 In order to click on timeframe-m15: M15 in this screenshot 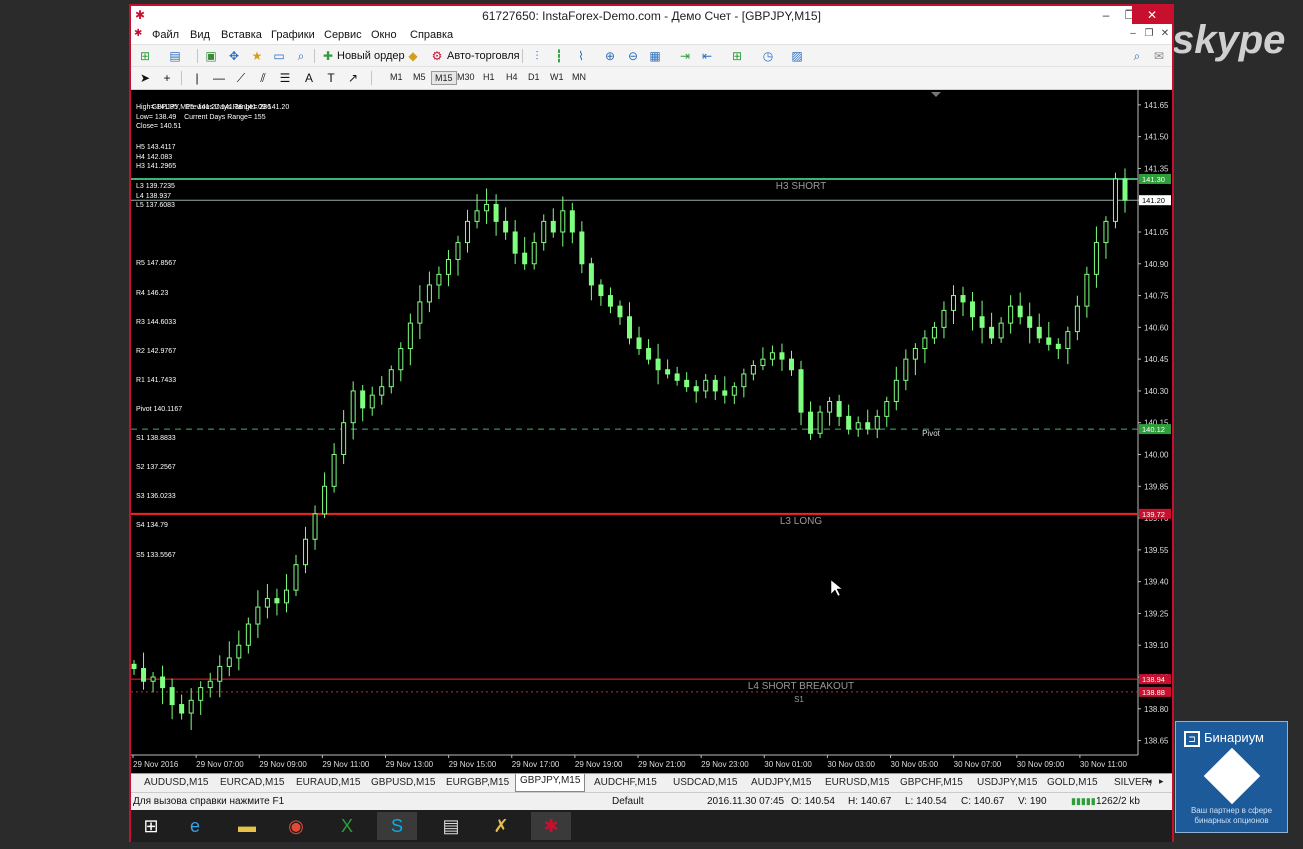, I will do `click(444, 78)`.